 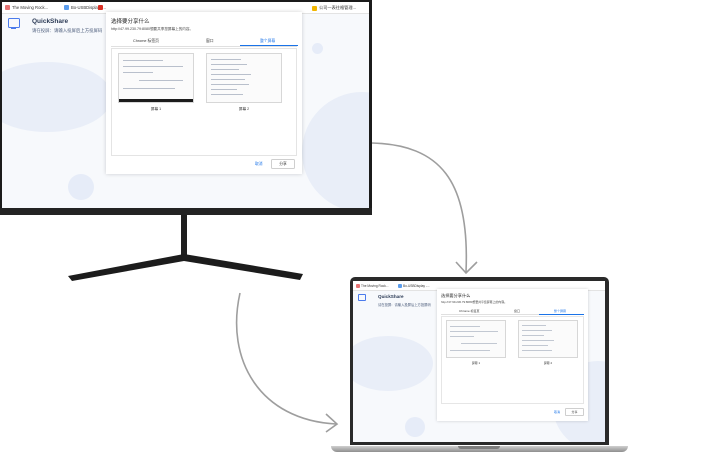 What do you see at coordinates (561, 314) in the screenshot?
I see `active-tab-indicator` at bounding box center [561, 314].